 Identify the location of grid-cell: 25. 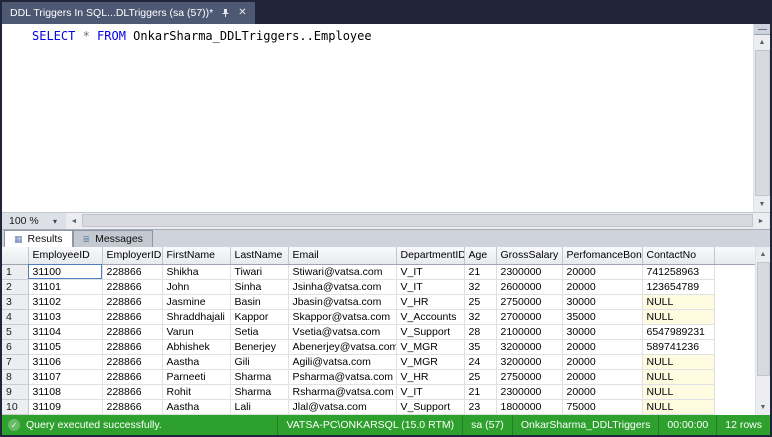
(480, 302).